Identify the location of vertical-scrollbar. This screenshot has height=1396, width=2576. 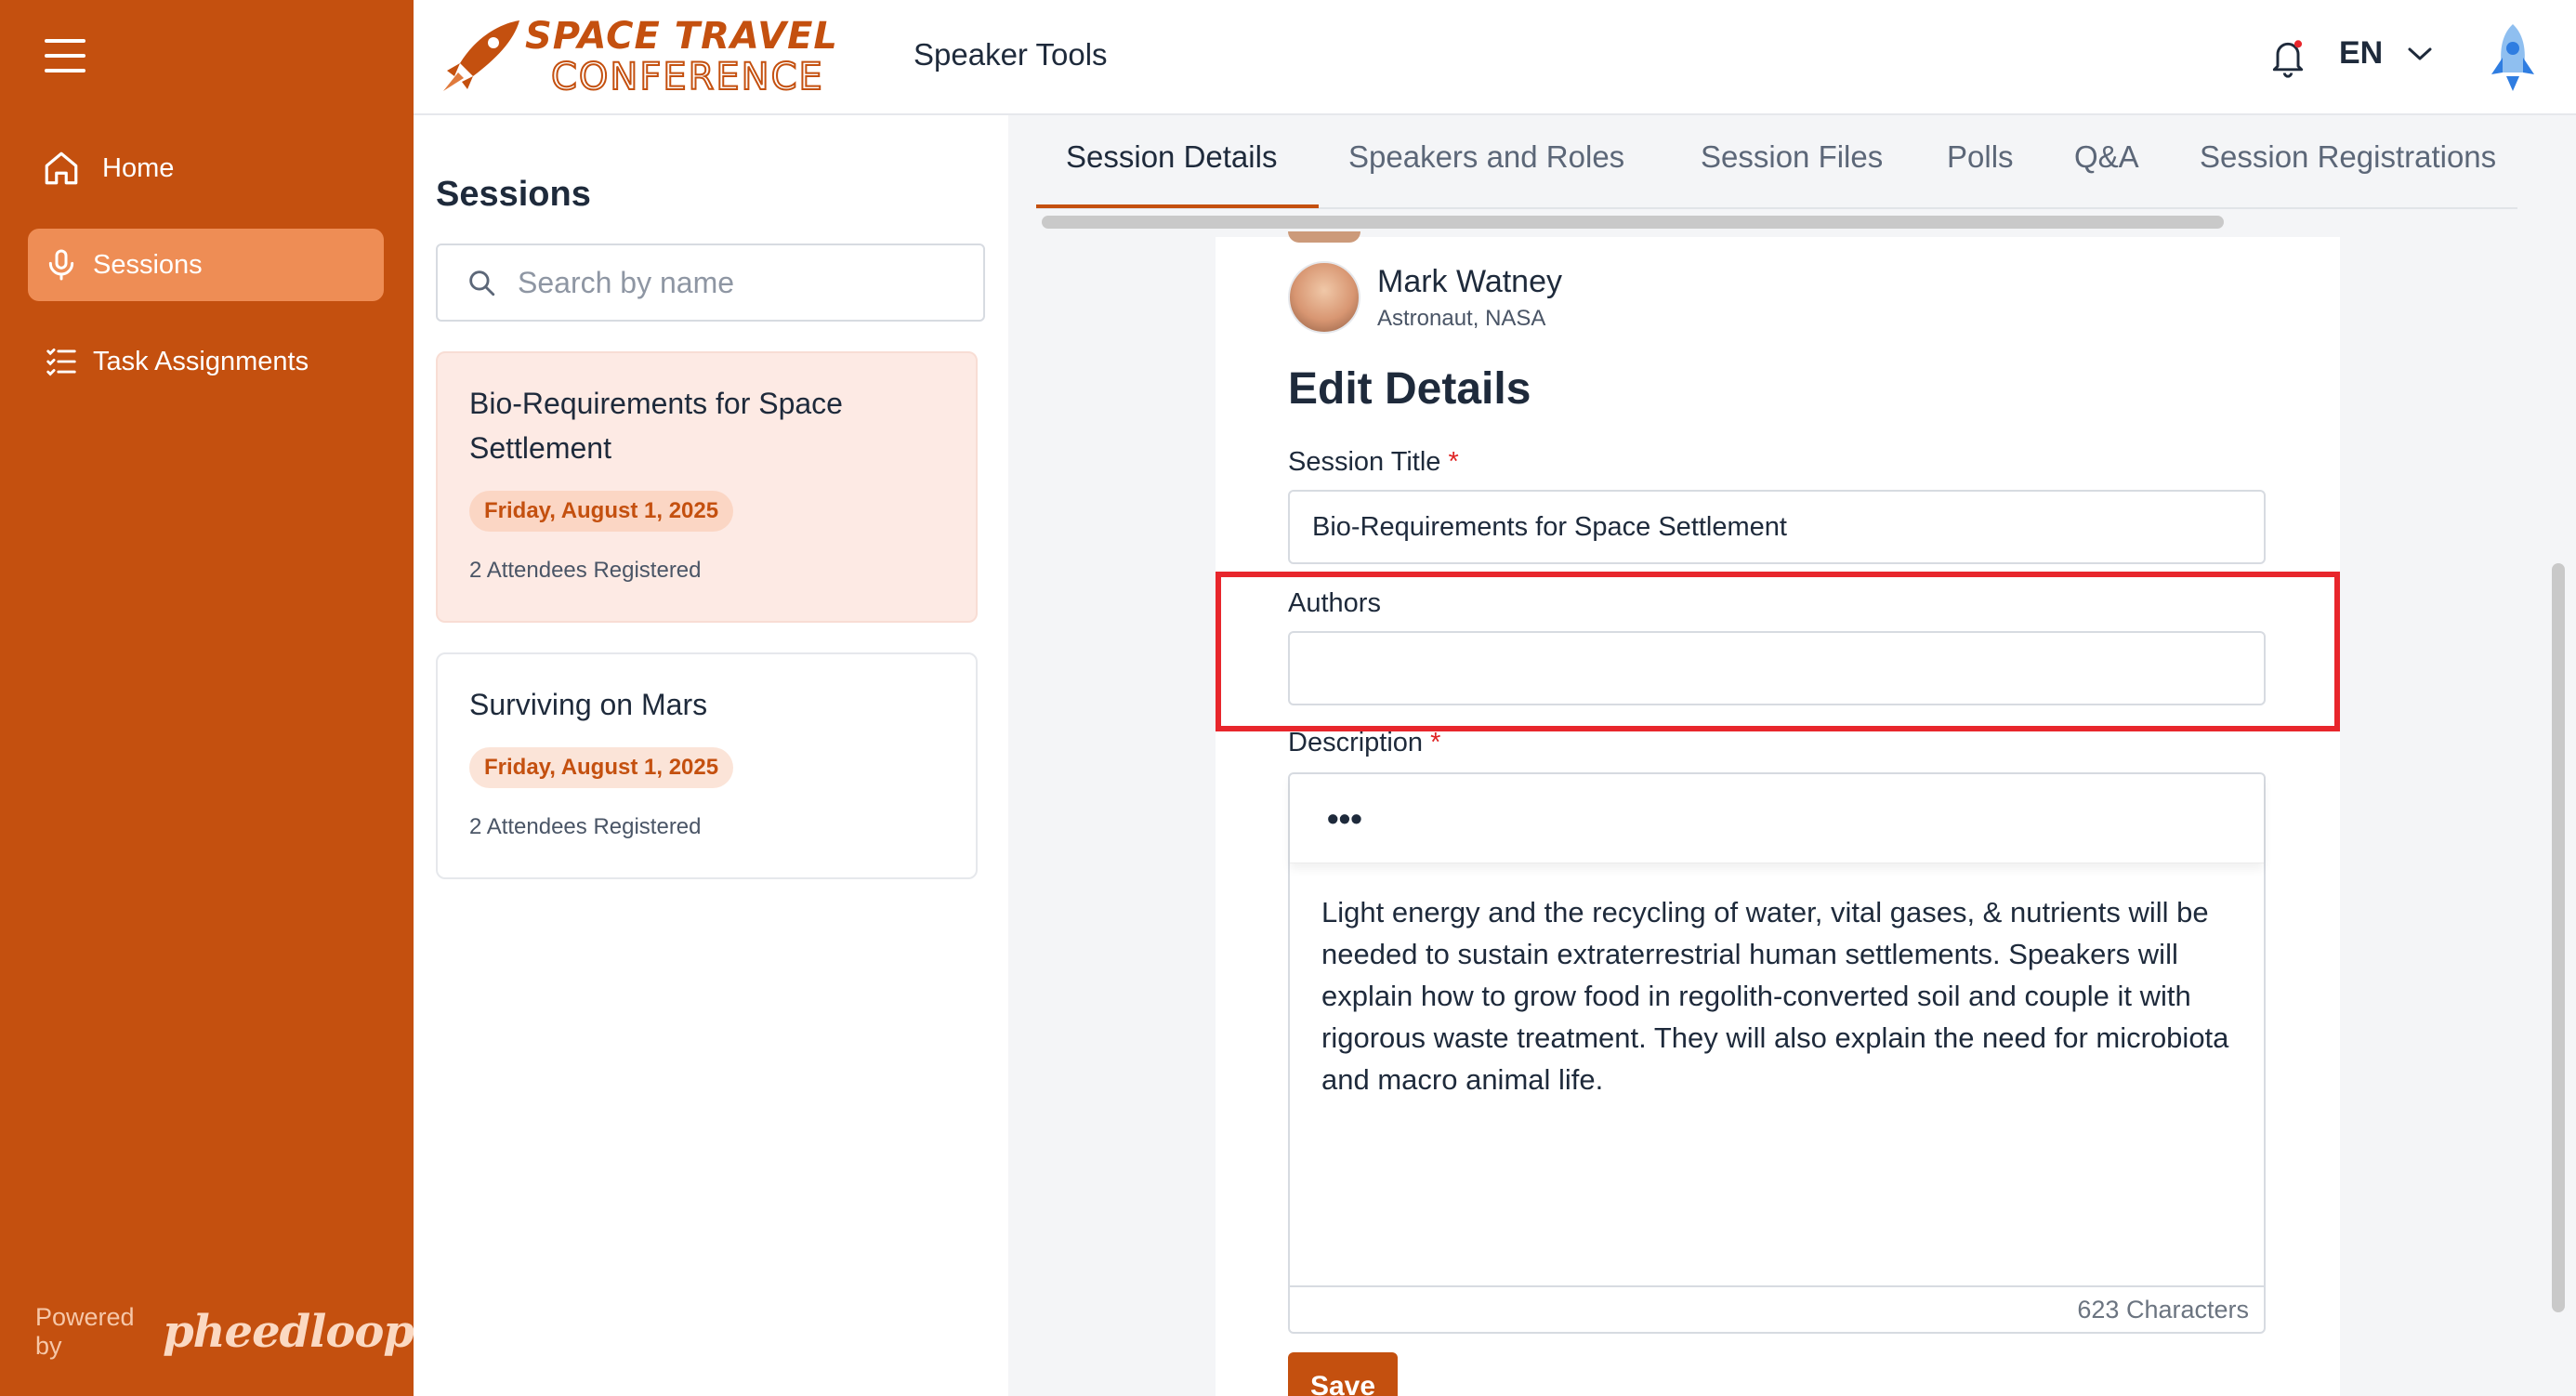
(2558, 937).